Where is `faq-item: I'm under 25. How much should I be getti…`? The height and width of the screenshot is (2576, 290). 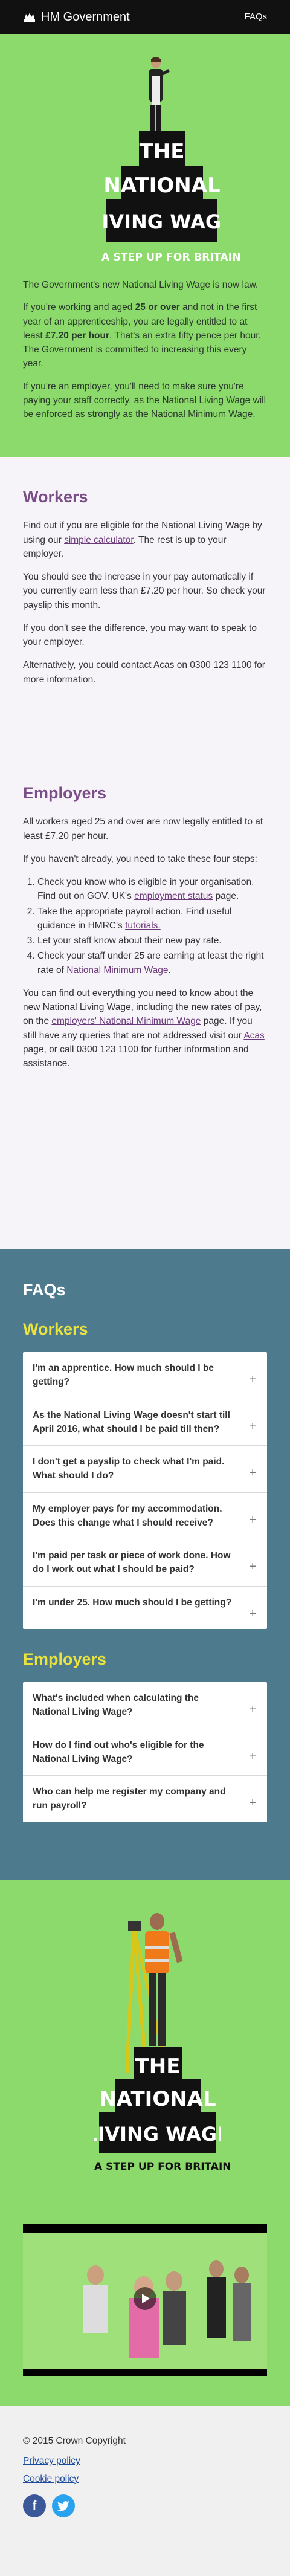 faq-item: I'm under 25. How much should I be getti… is located at coordinates (145, 1608).